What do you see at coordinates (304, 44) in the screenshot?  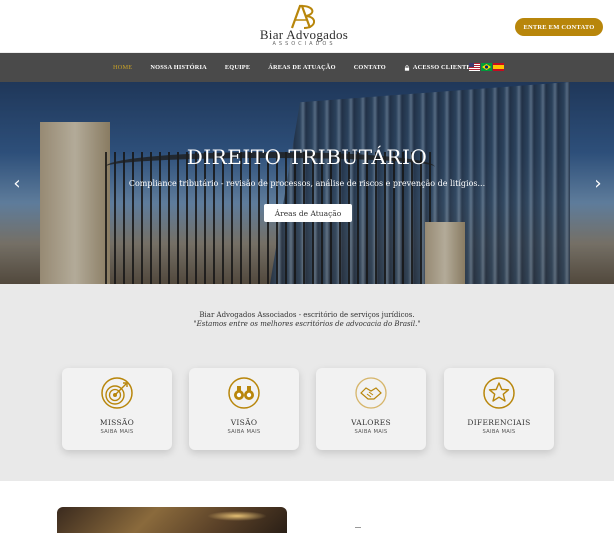 I see `logo-subtitle: ASSOCIADOS` at bounding box center [304, 44].